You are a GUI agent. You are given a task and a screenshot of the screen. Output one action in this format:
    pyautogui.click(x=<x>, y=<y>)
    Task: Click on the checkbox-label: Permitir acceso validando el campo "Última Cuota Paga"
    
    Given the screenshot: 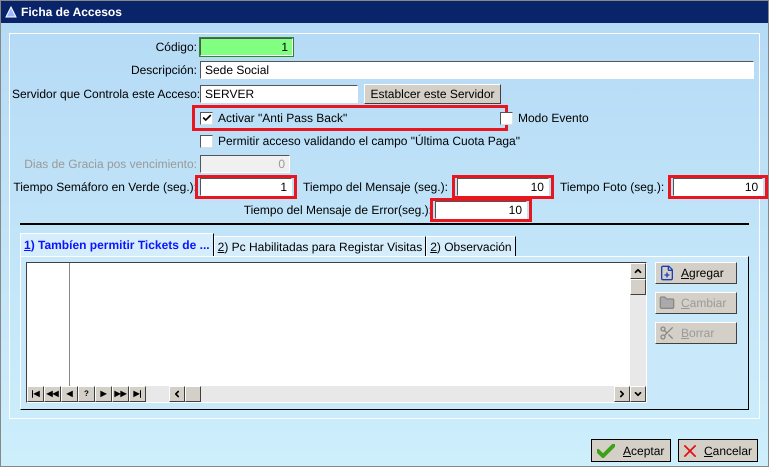 What is the action you would take?
    pyautogui.click(x=369, y=141)
    